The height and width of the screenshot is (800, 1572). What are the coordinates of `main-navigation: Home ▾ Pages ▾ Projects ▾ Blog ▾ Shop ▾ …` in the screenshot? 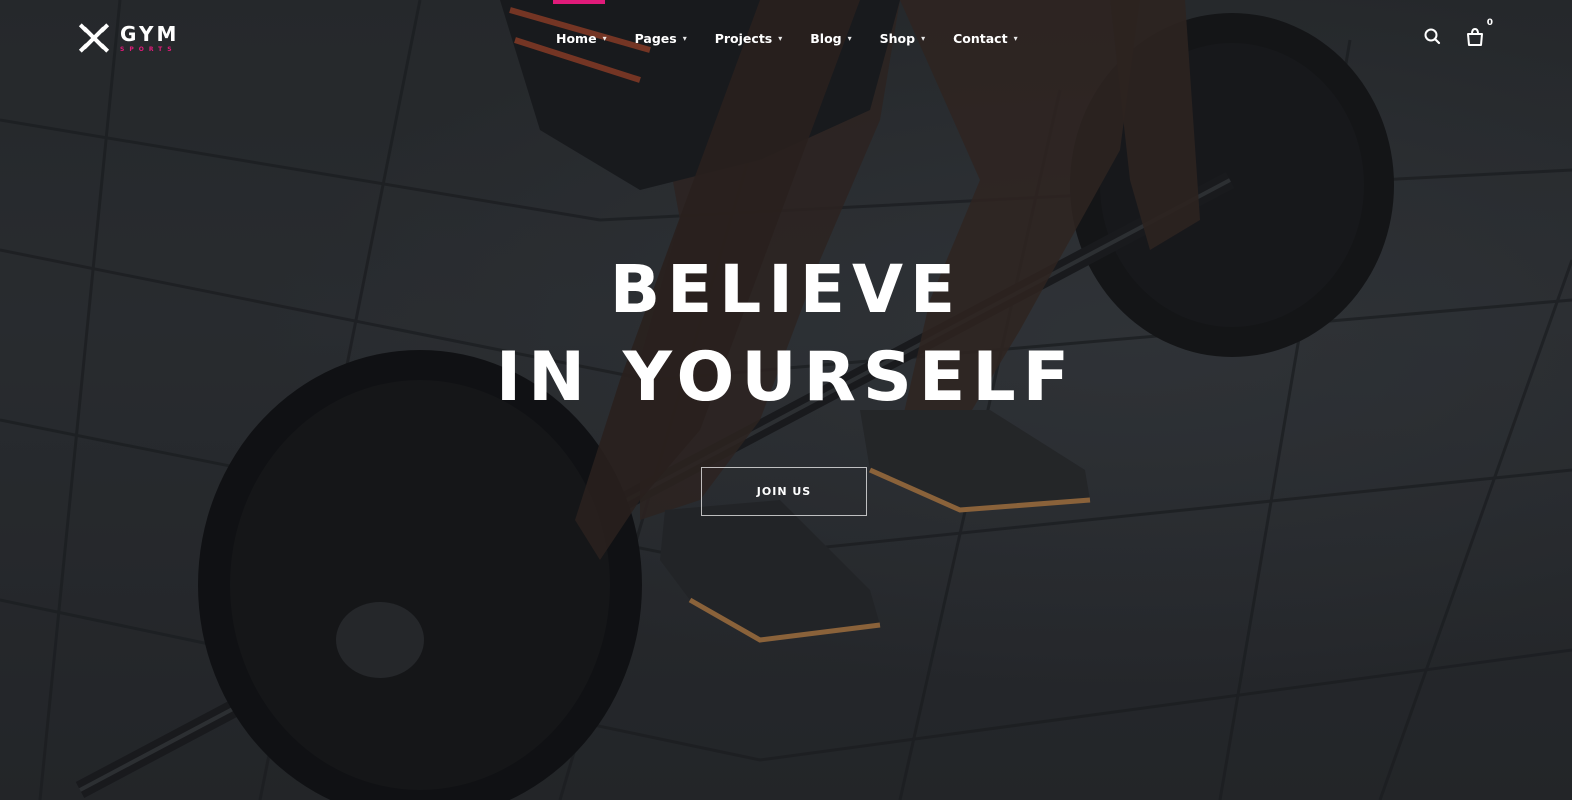 It's located at (801, 38).